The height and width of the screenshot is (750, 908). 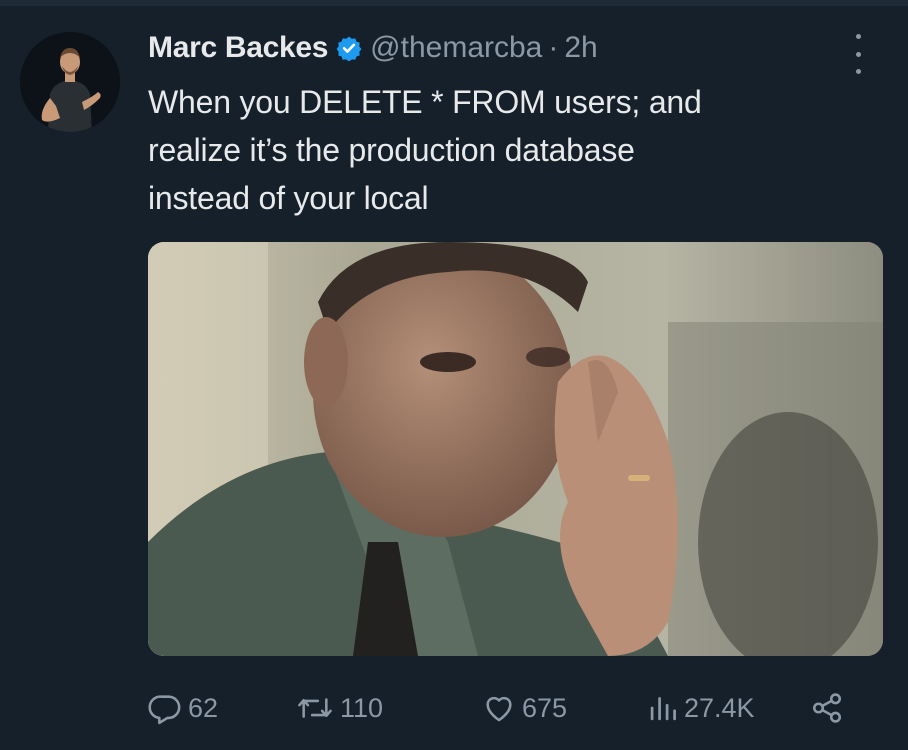 What do you see at coordinates (183, 708) in the screenshot?
I see `reply-button: 62` at bounding box center [183, 708].